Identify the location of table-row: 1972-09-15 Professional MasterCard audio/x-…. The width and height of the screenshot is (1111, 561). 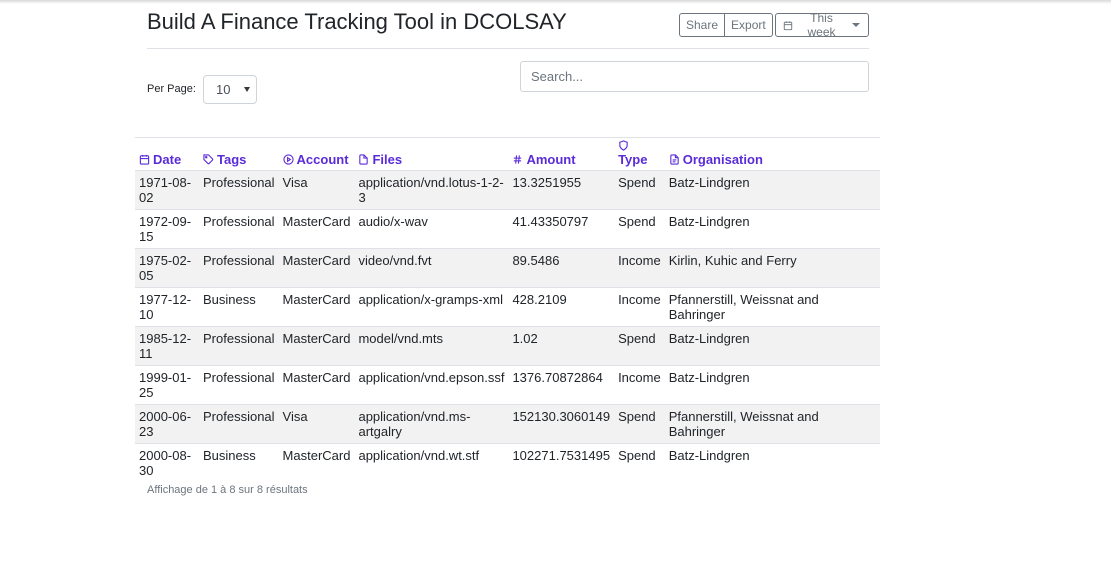
(507, 229).